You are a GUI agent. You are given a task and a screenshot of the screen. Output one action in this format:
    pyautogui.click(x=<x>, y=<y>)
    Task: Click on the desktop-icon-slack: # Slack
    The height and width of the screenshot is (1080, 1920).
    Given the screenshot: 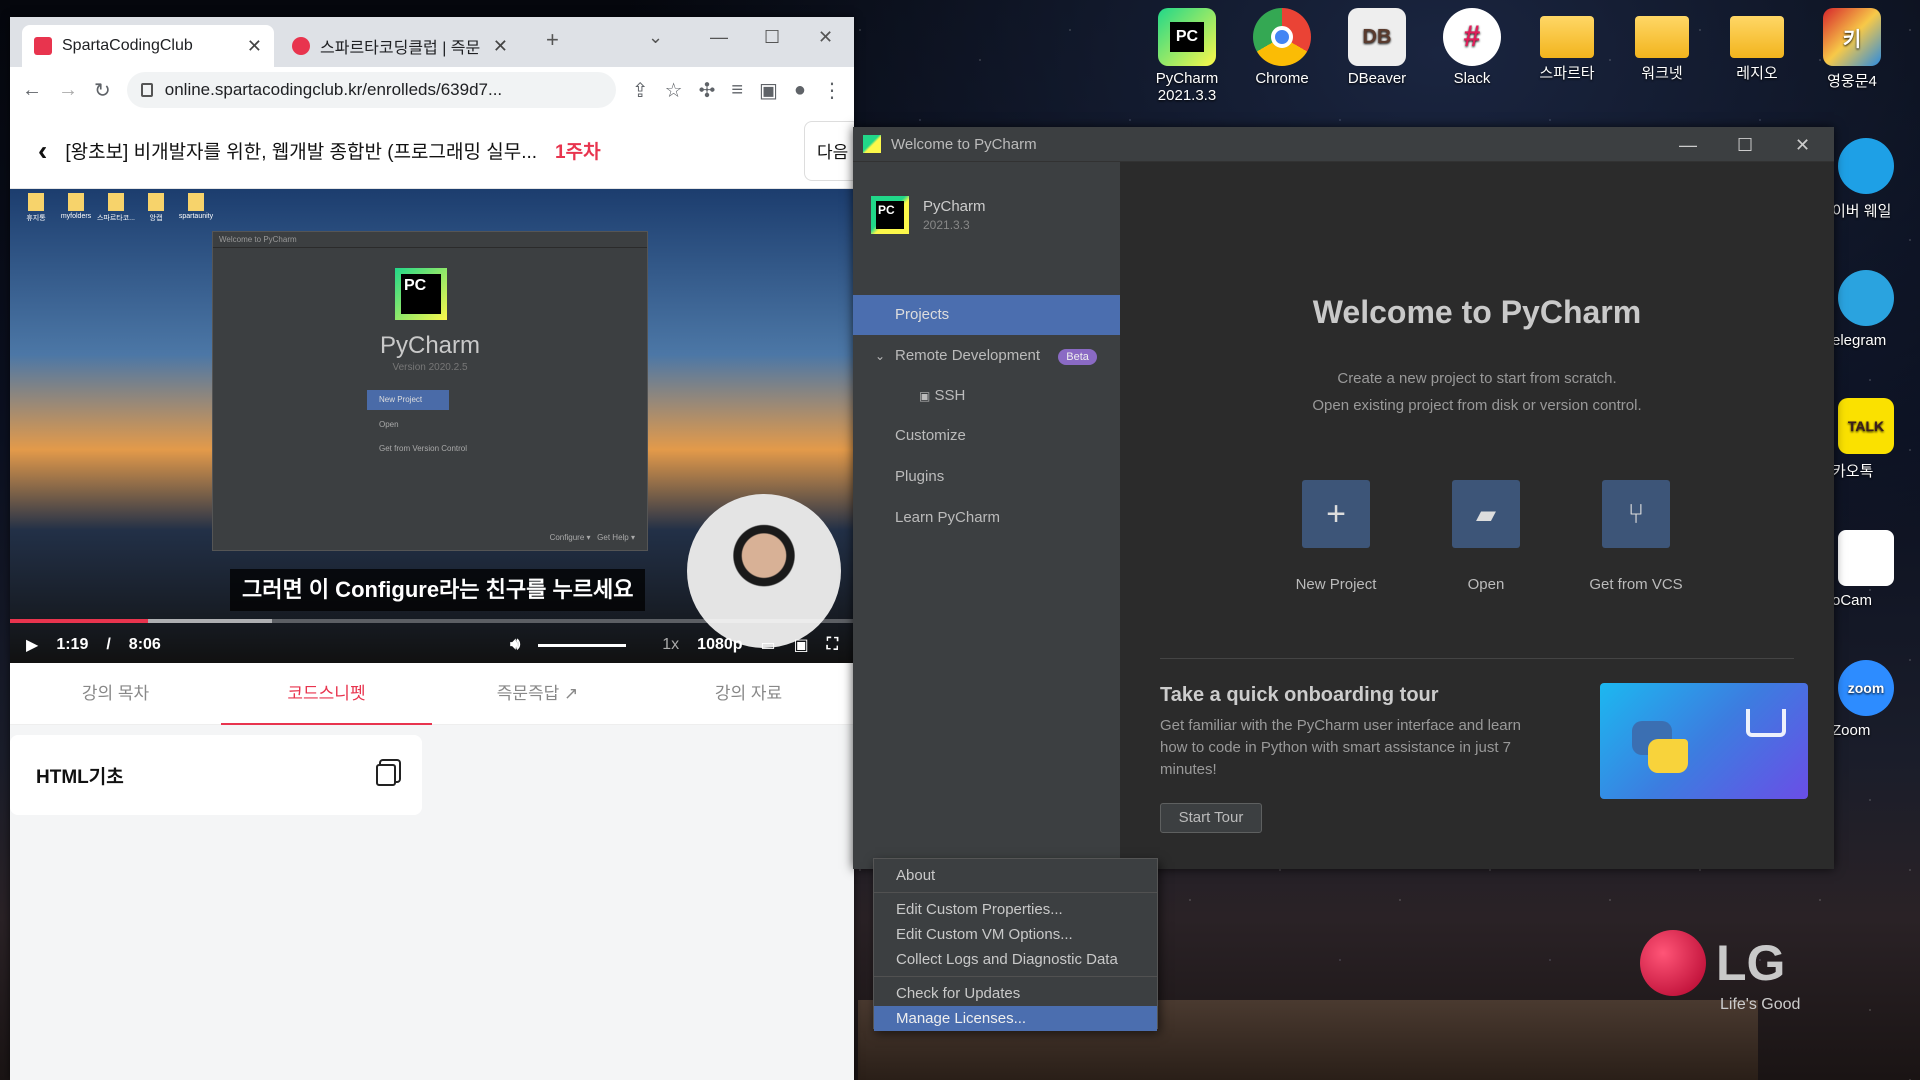 What is the action you would take?
    pyautogui.click(x=1472, y=47)
    